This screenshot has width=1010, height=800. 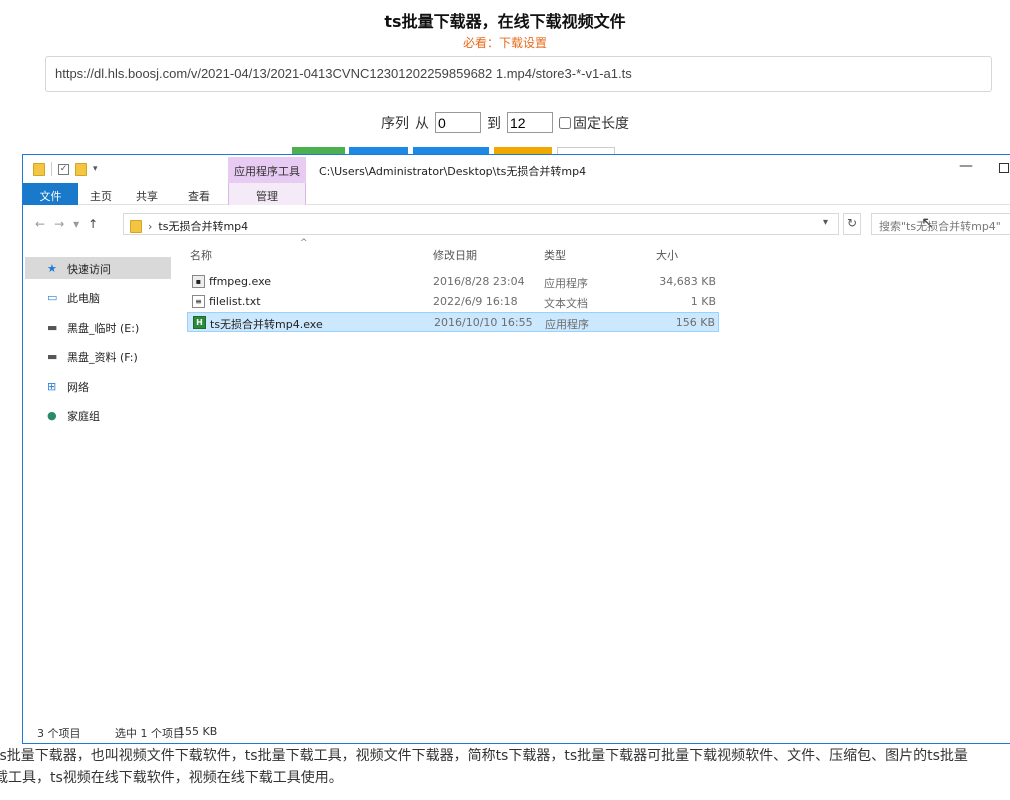 What do you see at coordinates (203, 226) in the screenshot?
I see `breadcrumb-folder: ts无损合并转mp4` at bounding box center [203, 226].